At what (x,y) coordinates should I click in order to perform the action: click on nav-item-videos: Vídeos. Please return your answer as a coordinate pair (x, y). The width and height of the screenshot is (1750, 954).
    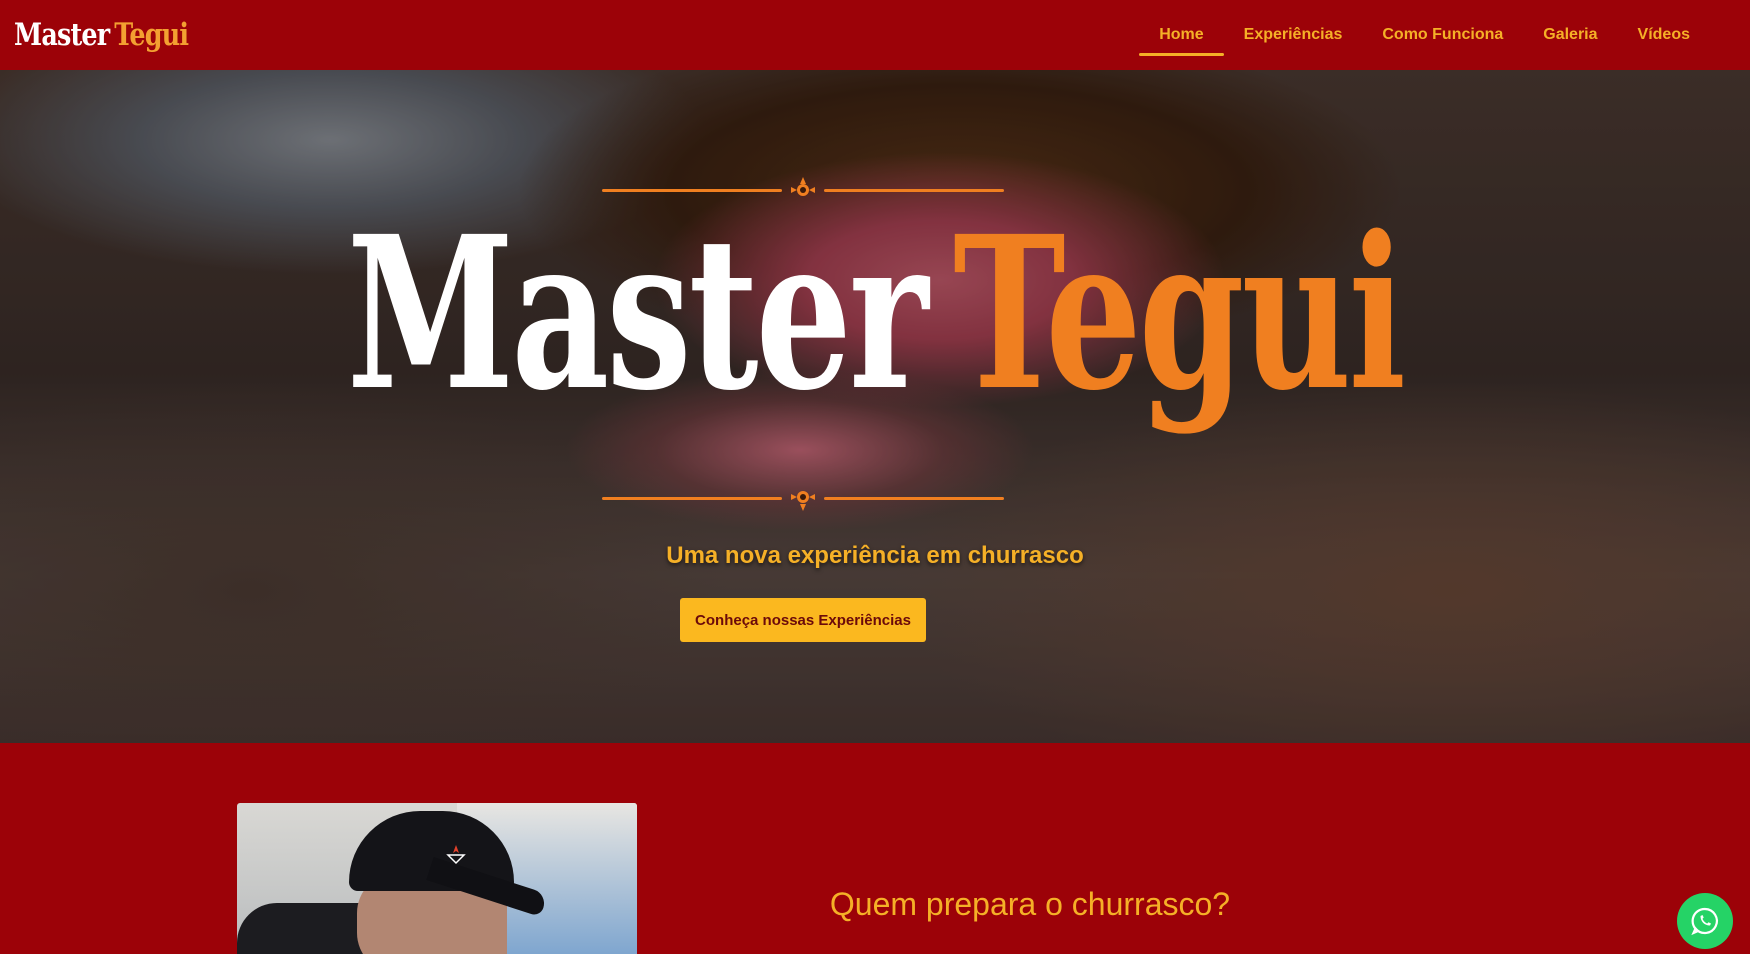
    Looking at the image, I should click on (1664, 35).